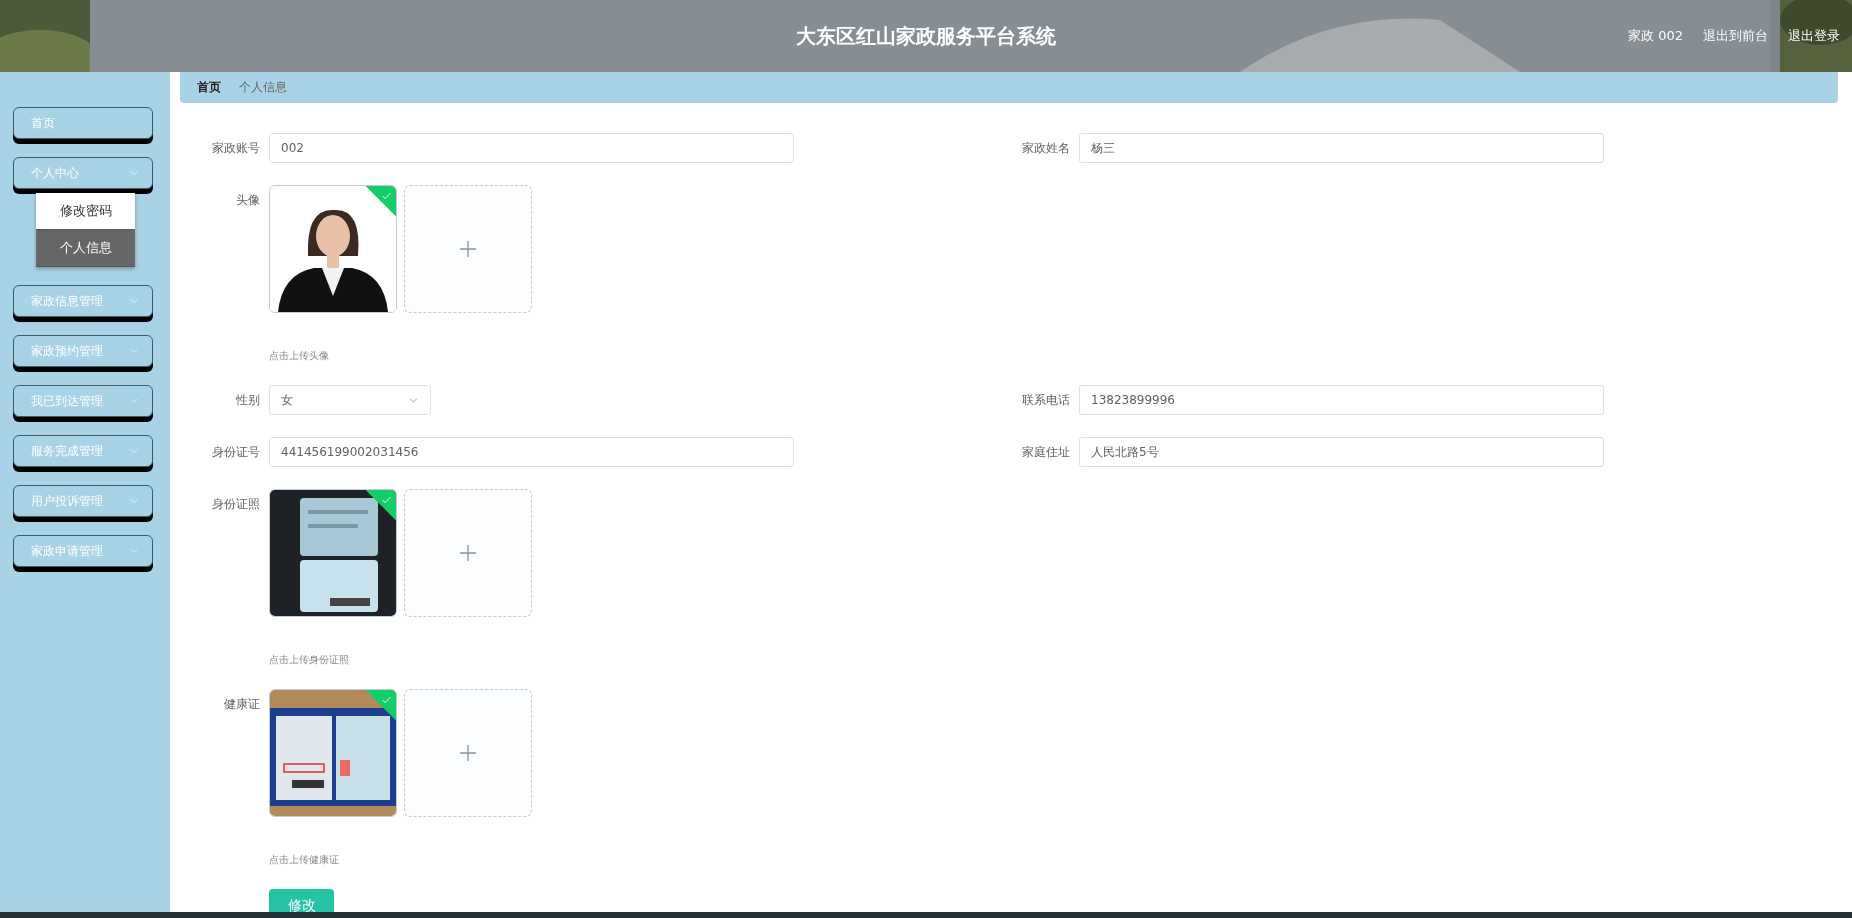 Image resolution: width=1852 pixels, height=918 pixels. What do you see at coordinates (85, 211) in the screenshot?
I see `submenu-item: 修改密码` at bounding box center [85, 211].